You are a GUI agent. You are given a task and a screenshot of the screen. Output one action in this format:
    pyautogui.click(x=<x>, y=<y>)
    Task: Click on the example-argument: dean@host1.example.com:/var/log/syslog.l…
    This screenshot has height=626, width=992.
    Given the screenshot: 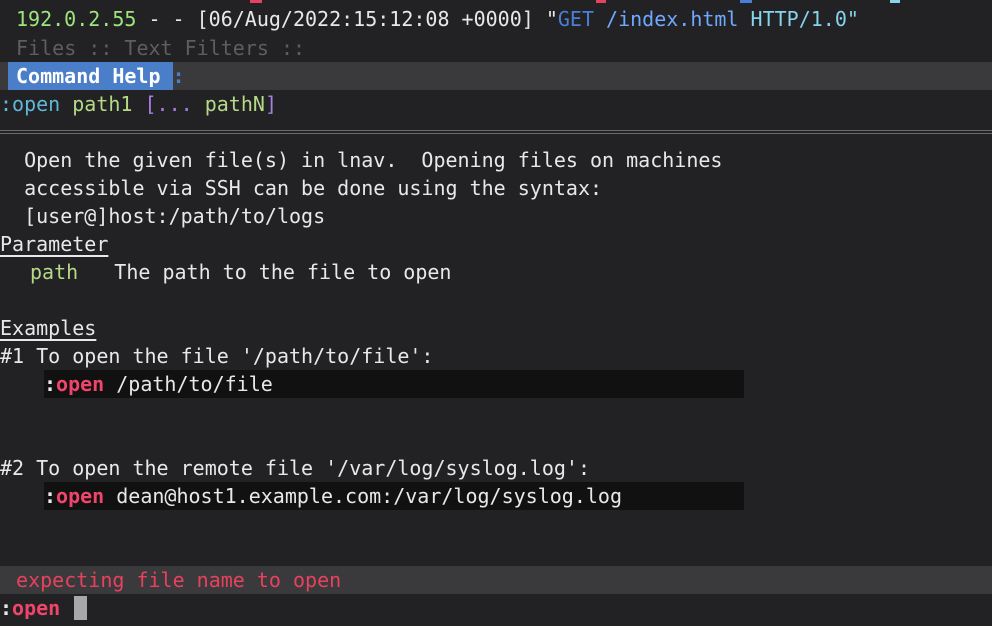 What is the action you would take?
    pyautogui.click(x=363, y=496)
    